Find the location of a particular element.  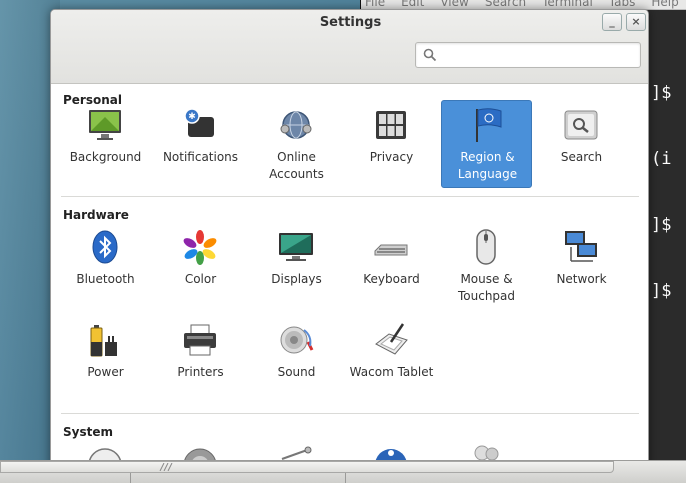

network-icon is located at coordinates (581, 246).